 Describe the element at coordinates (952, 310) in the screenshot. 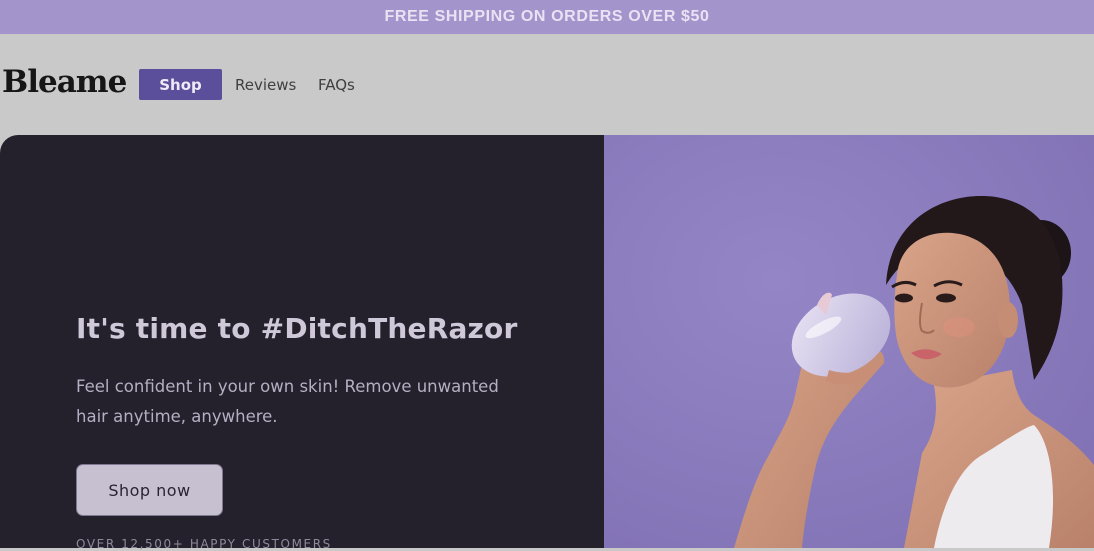

I see `face` at that location.